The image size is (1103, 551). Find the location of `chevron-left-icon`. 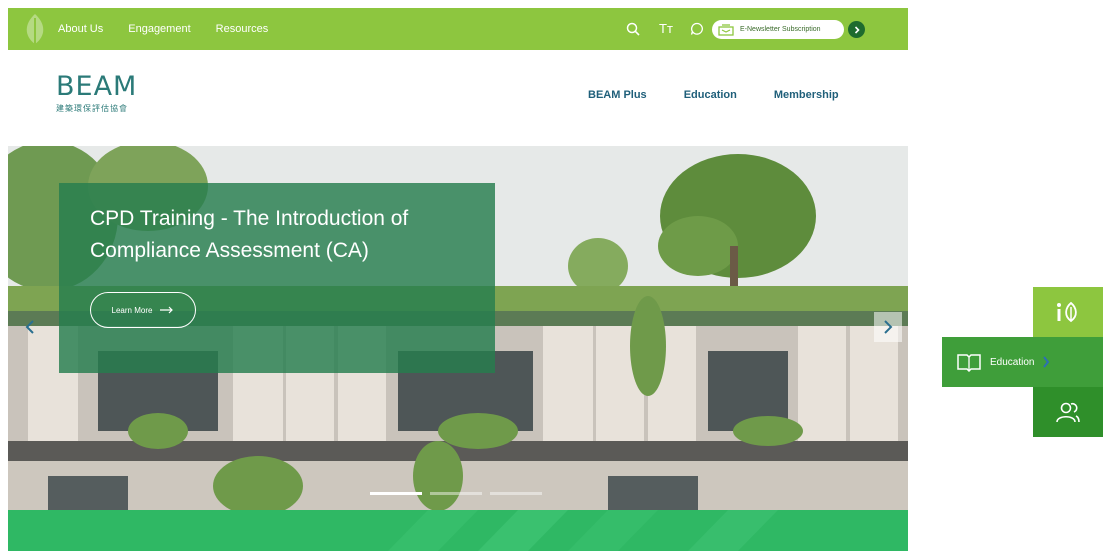

chevron-left-icon is located at coordinates (29, 327).